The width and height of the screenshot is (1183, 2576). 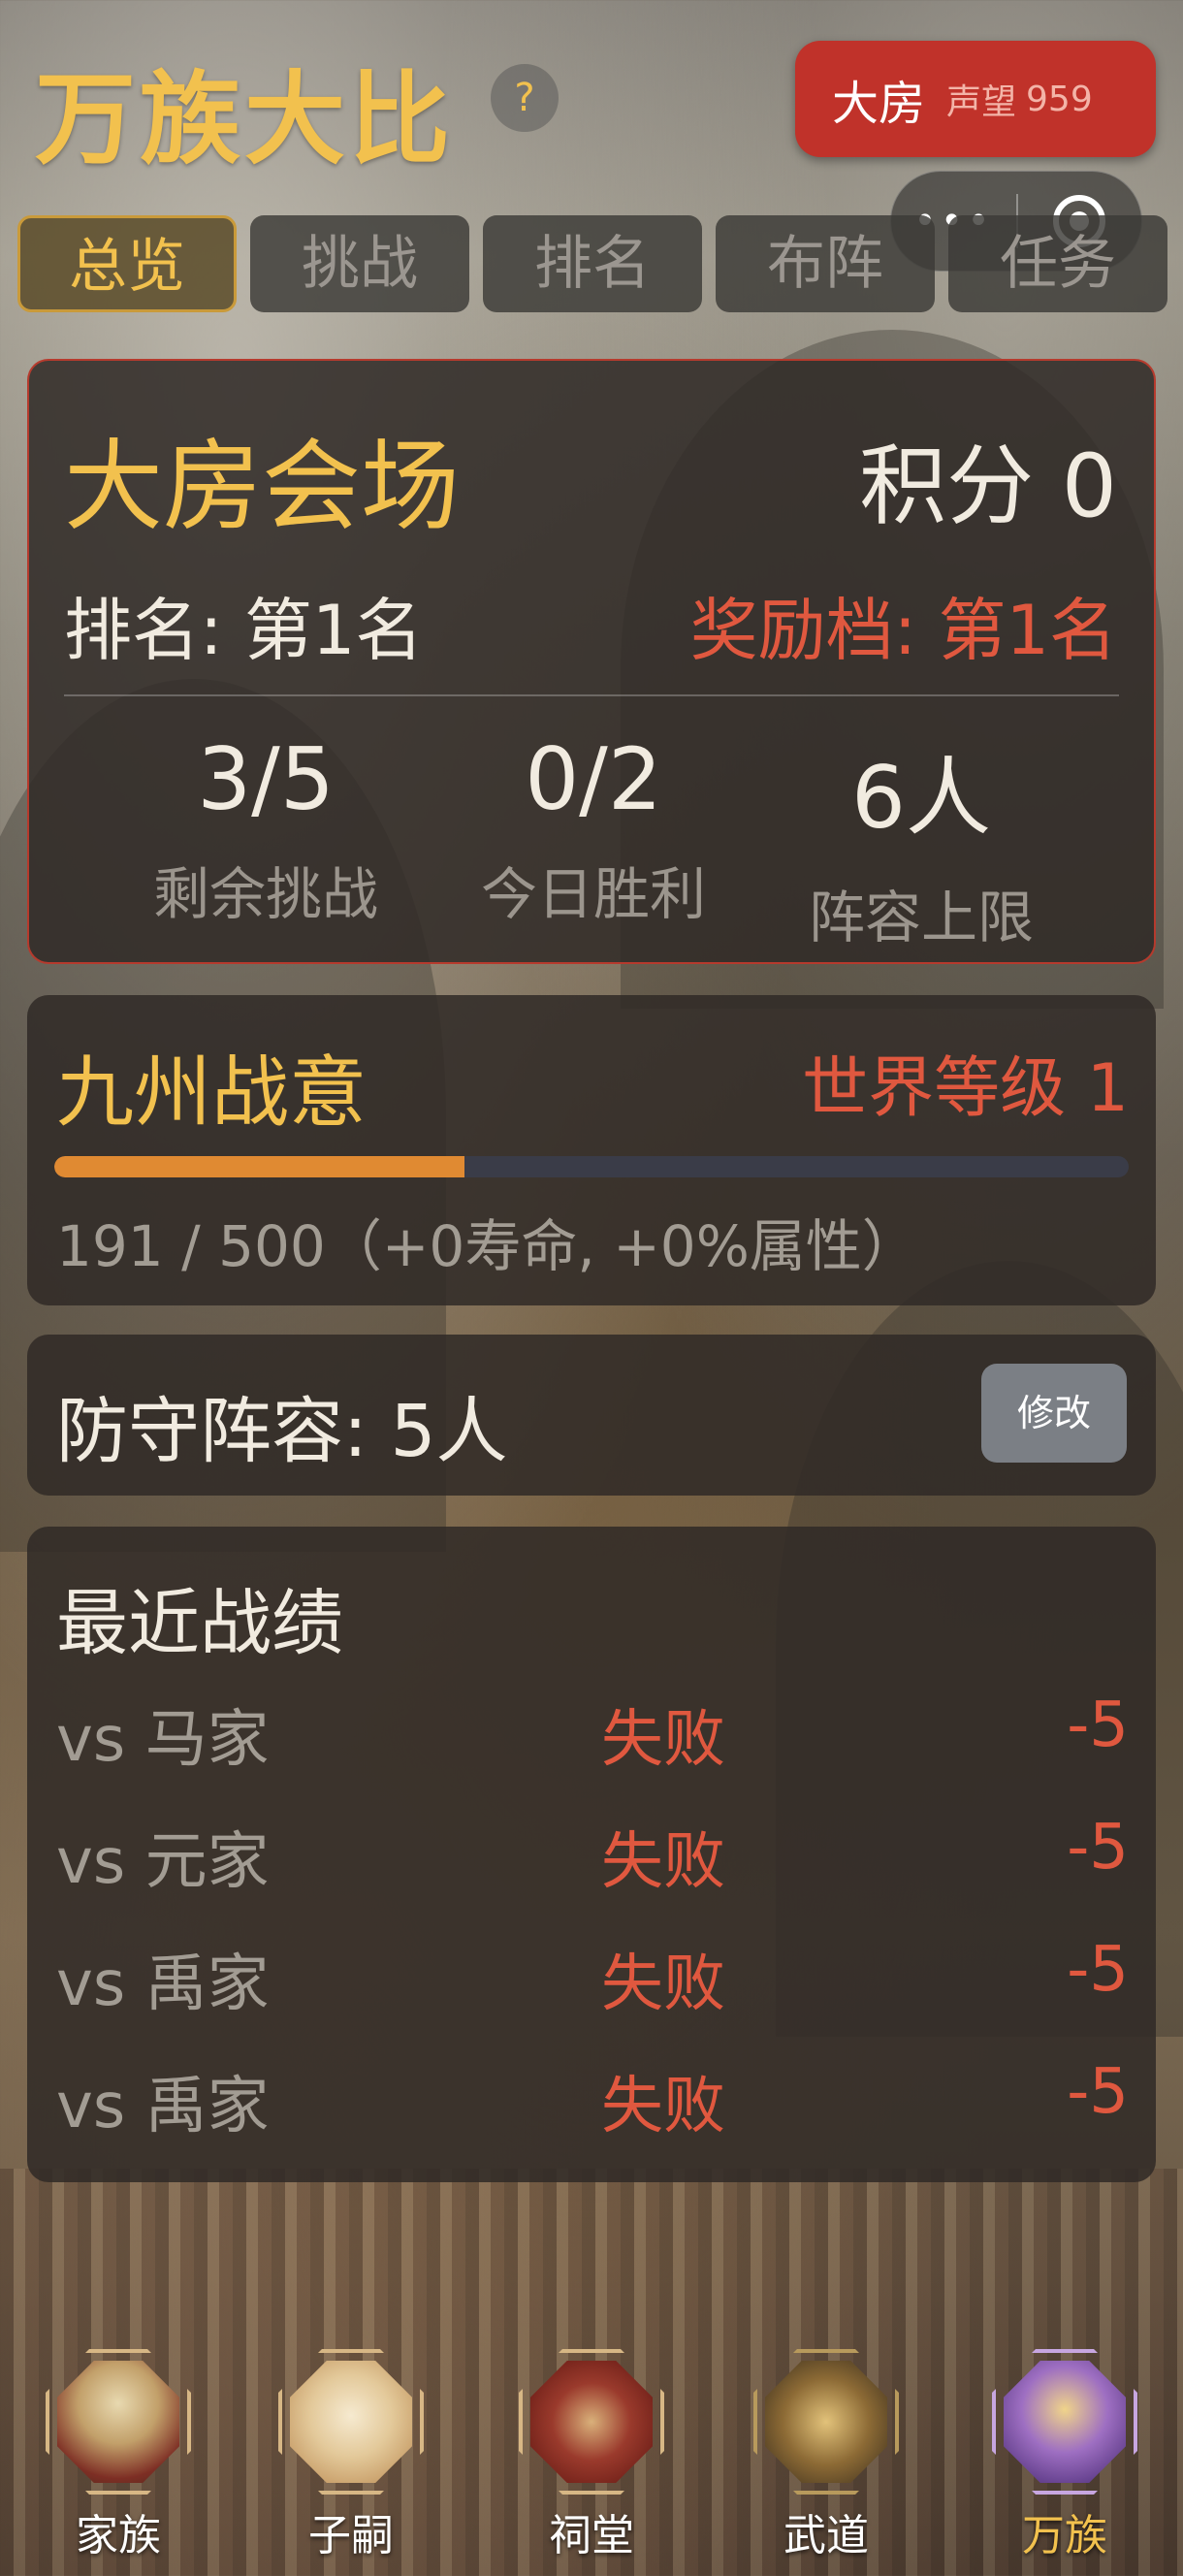 What do you see at coordinates (359, 263) in the screenshot?
I see `tab-challenge: 挑战` at bounding box center [359, 263].